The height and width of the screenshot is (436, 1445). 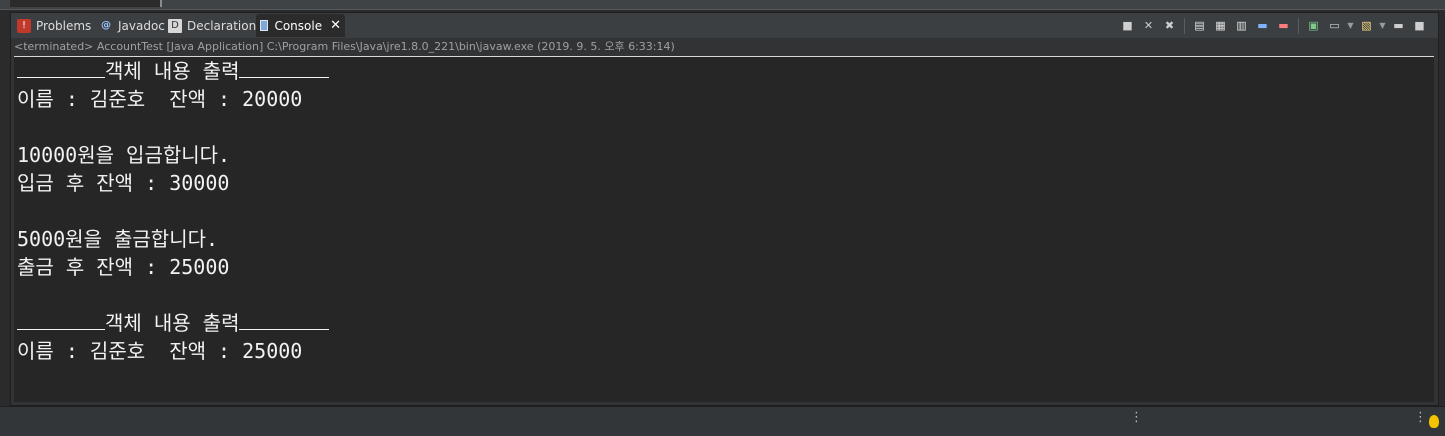 I want to click on tab-declaration: D Declaration, so click(x=212, y=25).